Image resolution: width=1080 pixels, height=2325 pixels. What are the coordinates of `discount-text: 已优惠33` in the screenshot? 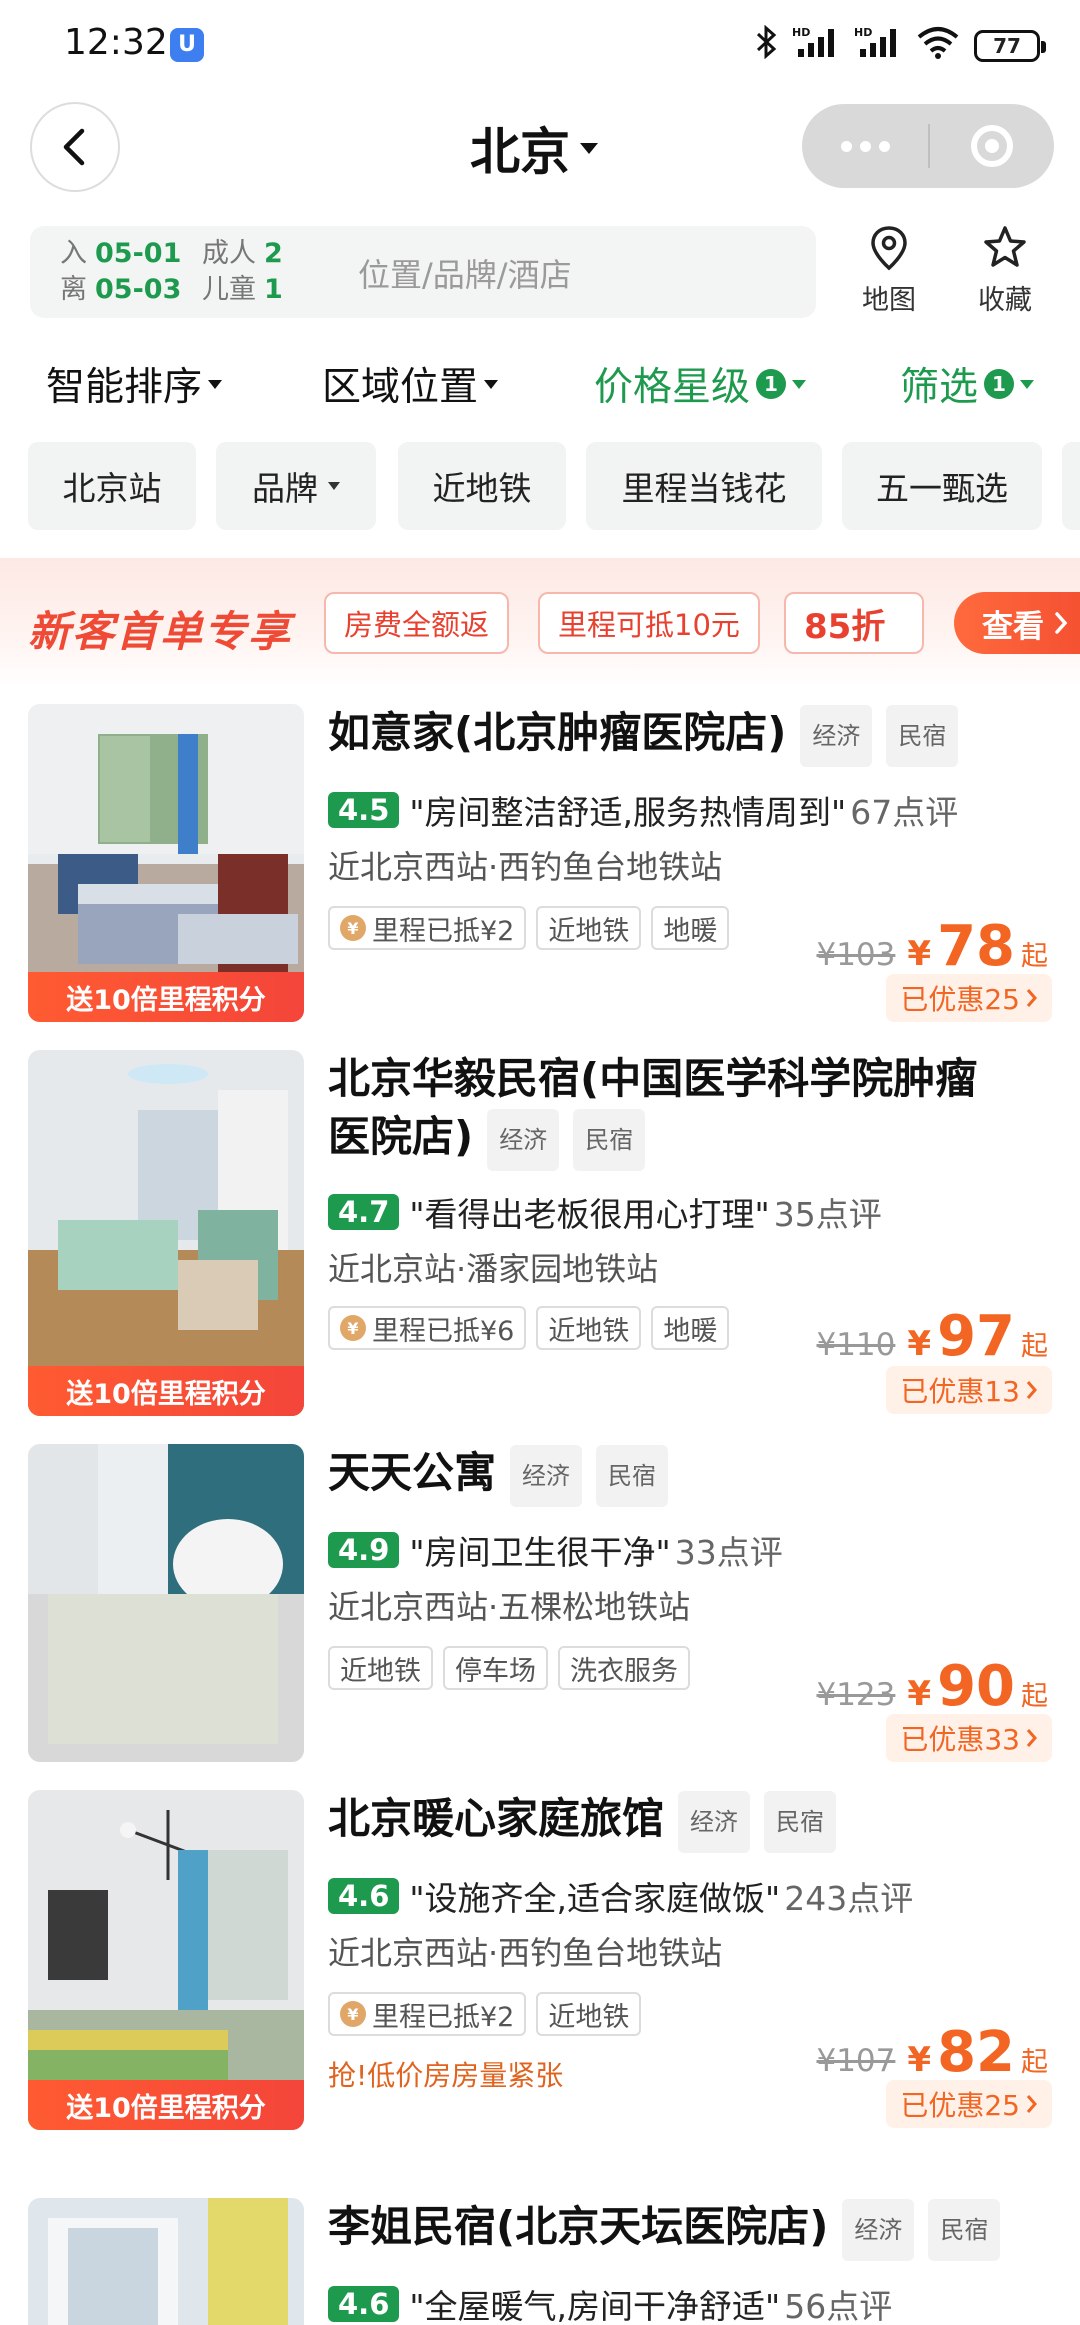 It's located at (960, 1739).